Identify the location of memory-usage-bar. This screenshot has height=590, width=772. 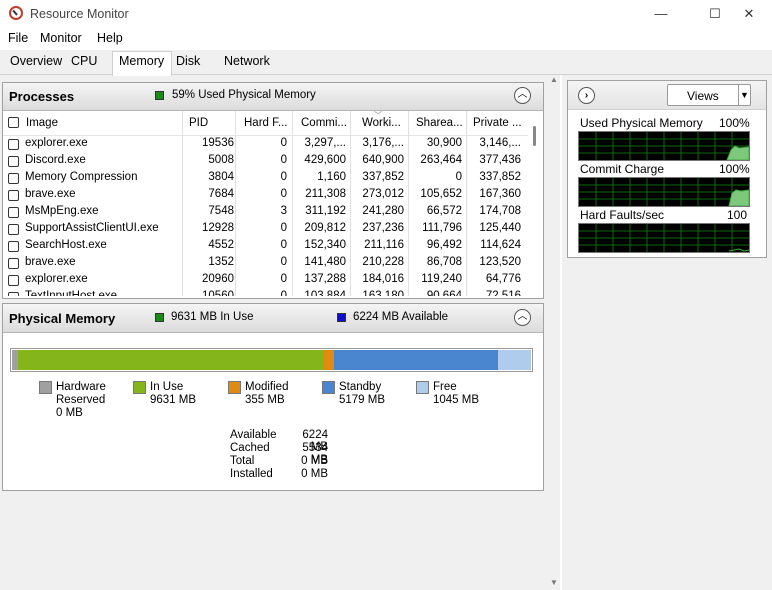
(271, 360).